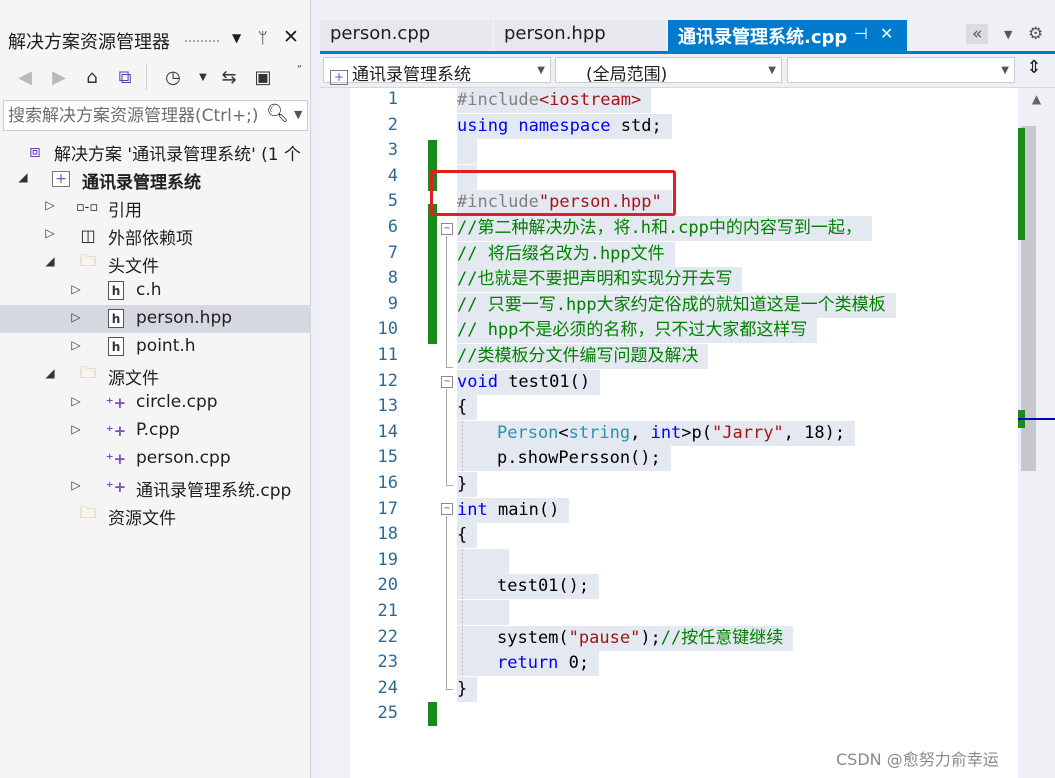 The image size is (1055, 778). Describe the element at coordinates (553, 193) in the screenshot. I see `annotation-highlight-box` at that location.